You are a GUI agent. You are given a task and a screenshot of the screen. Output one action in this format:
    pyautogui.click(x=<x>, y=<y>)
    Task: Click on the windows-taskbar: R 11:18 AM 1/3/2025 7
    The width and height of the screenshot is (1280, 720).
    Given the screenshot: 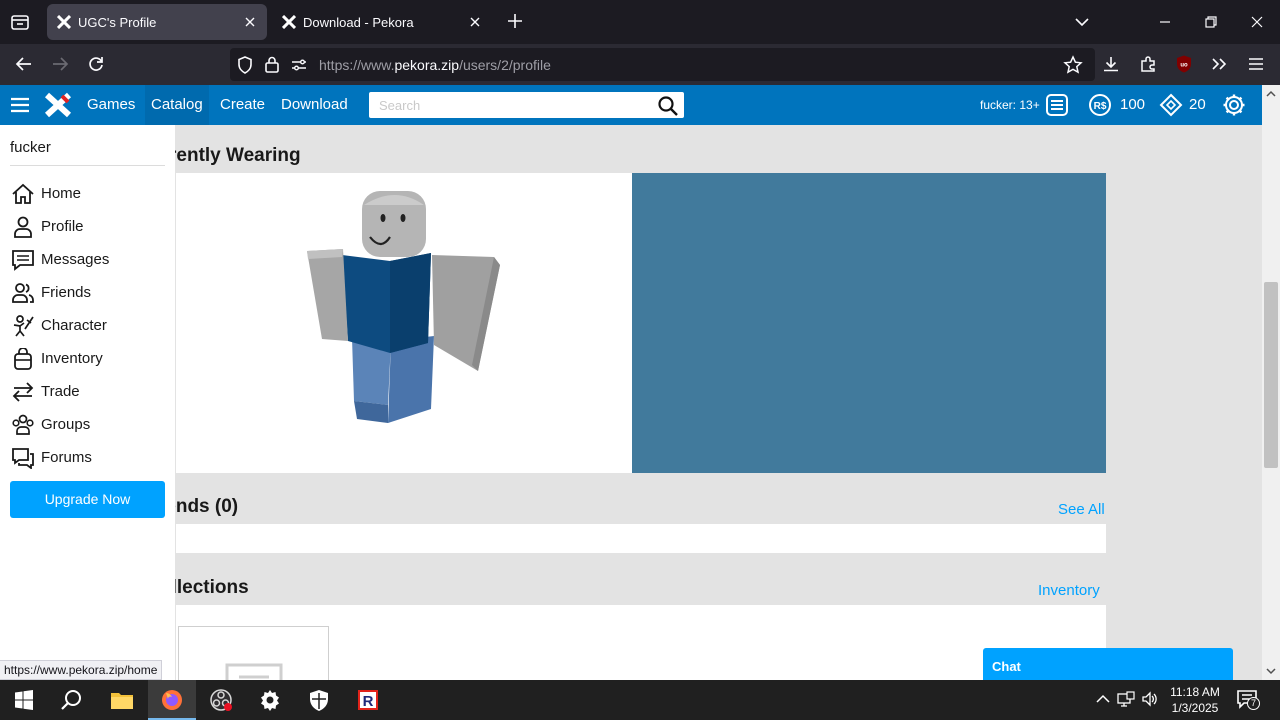 What is the action you would take?
    pyautogui.click(x=640, y=700)
    